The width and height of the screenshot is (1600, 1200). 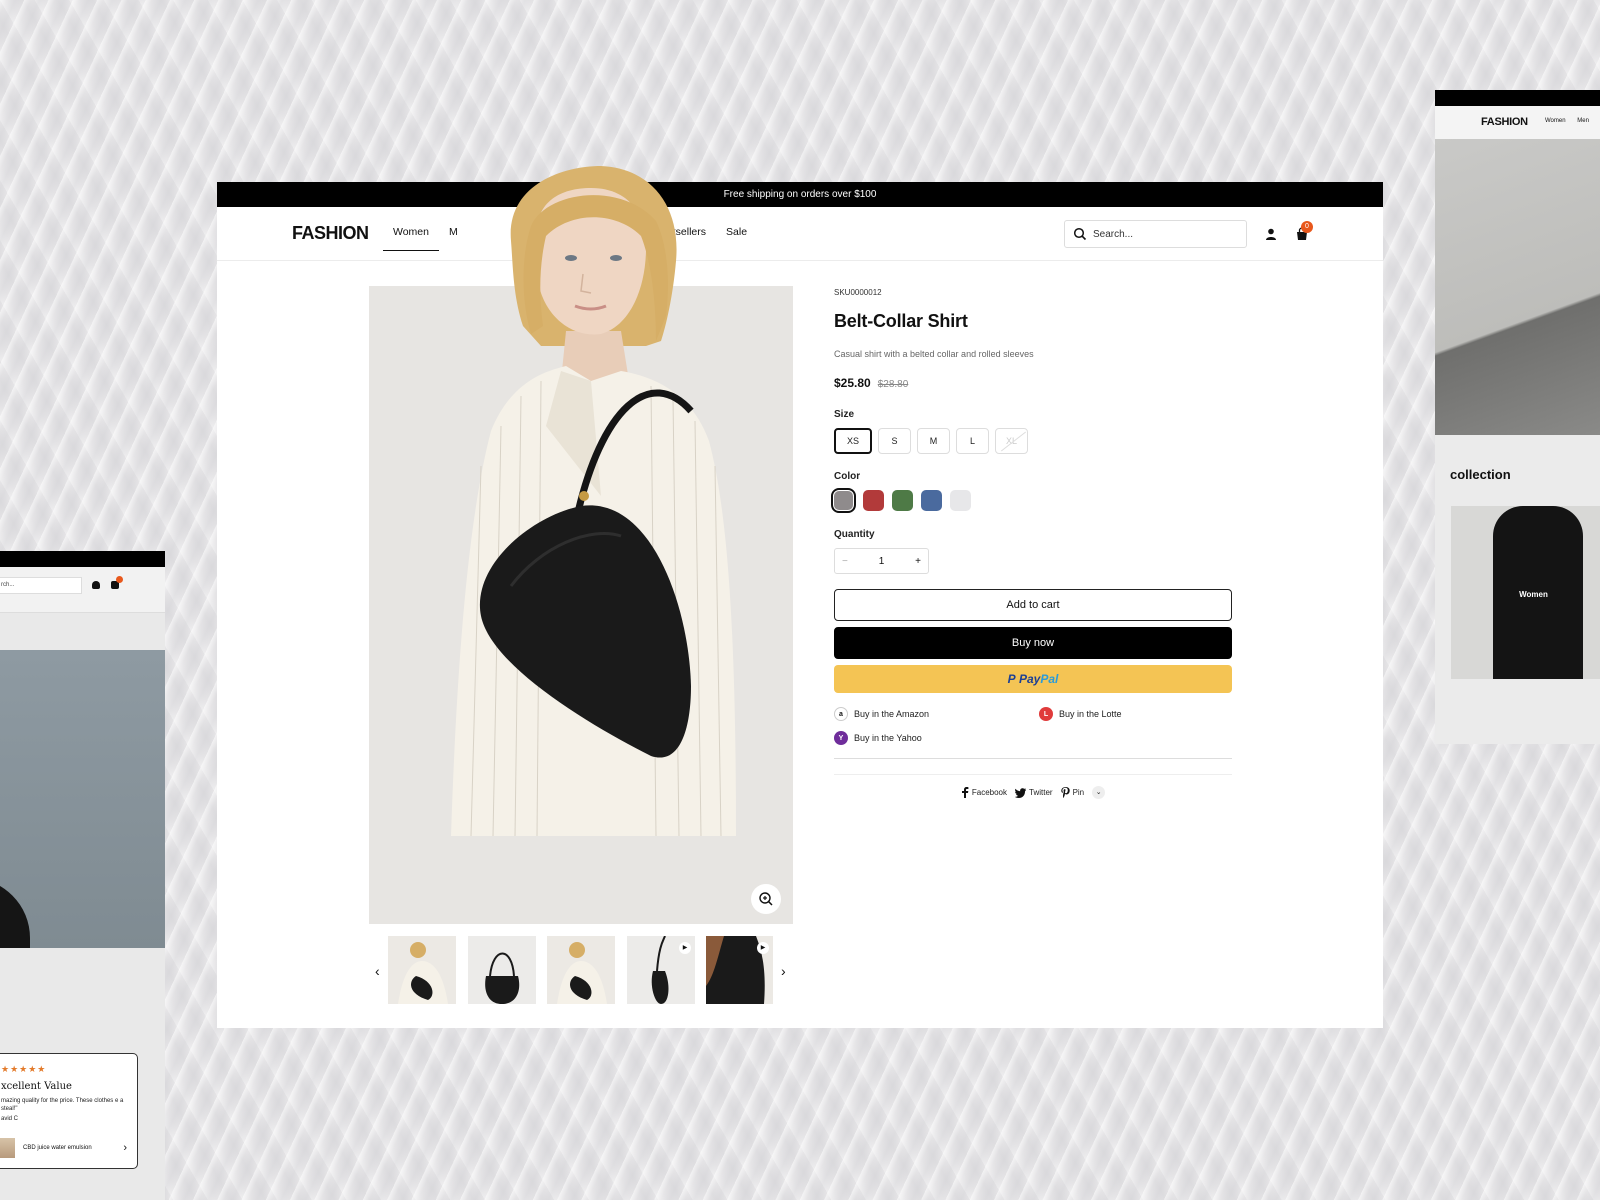 What do you see at coordinates (453, 234) in the screenshot?
I see `nav-item-men: M` at bounding box center [453, 234].